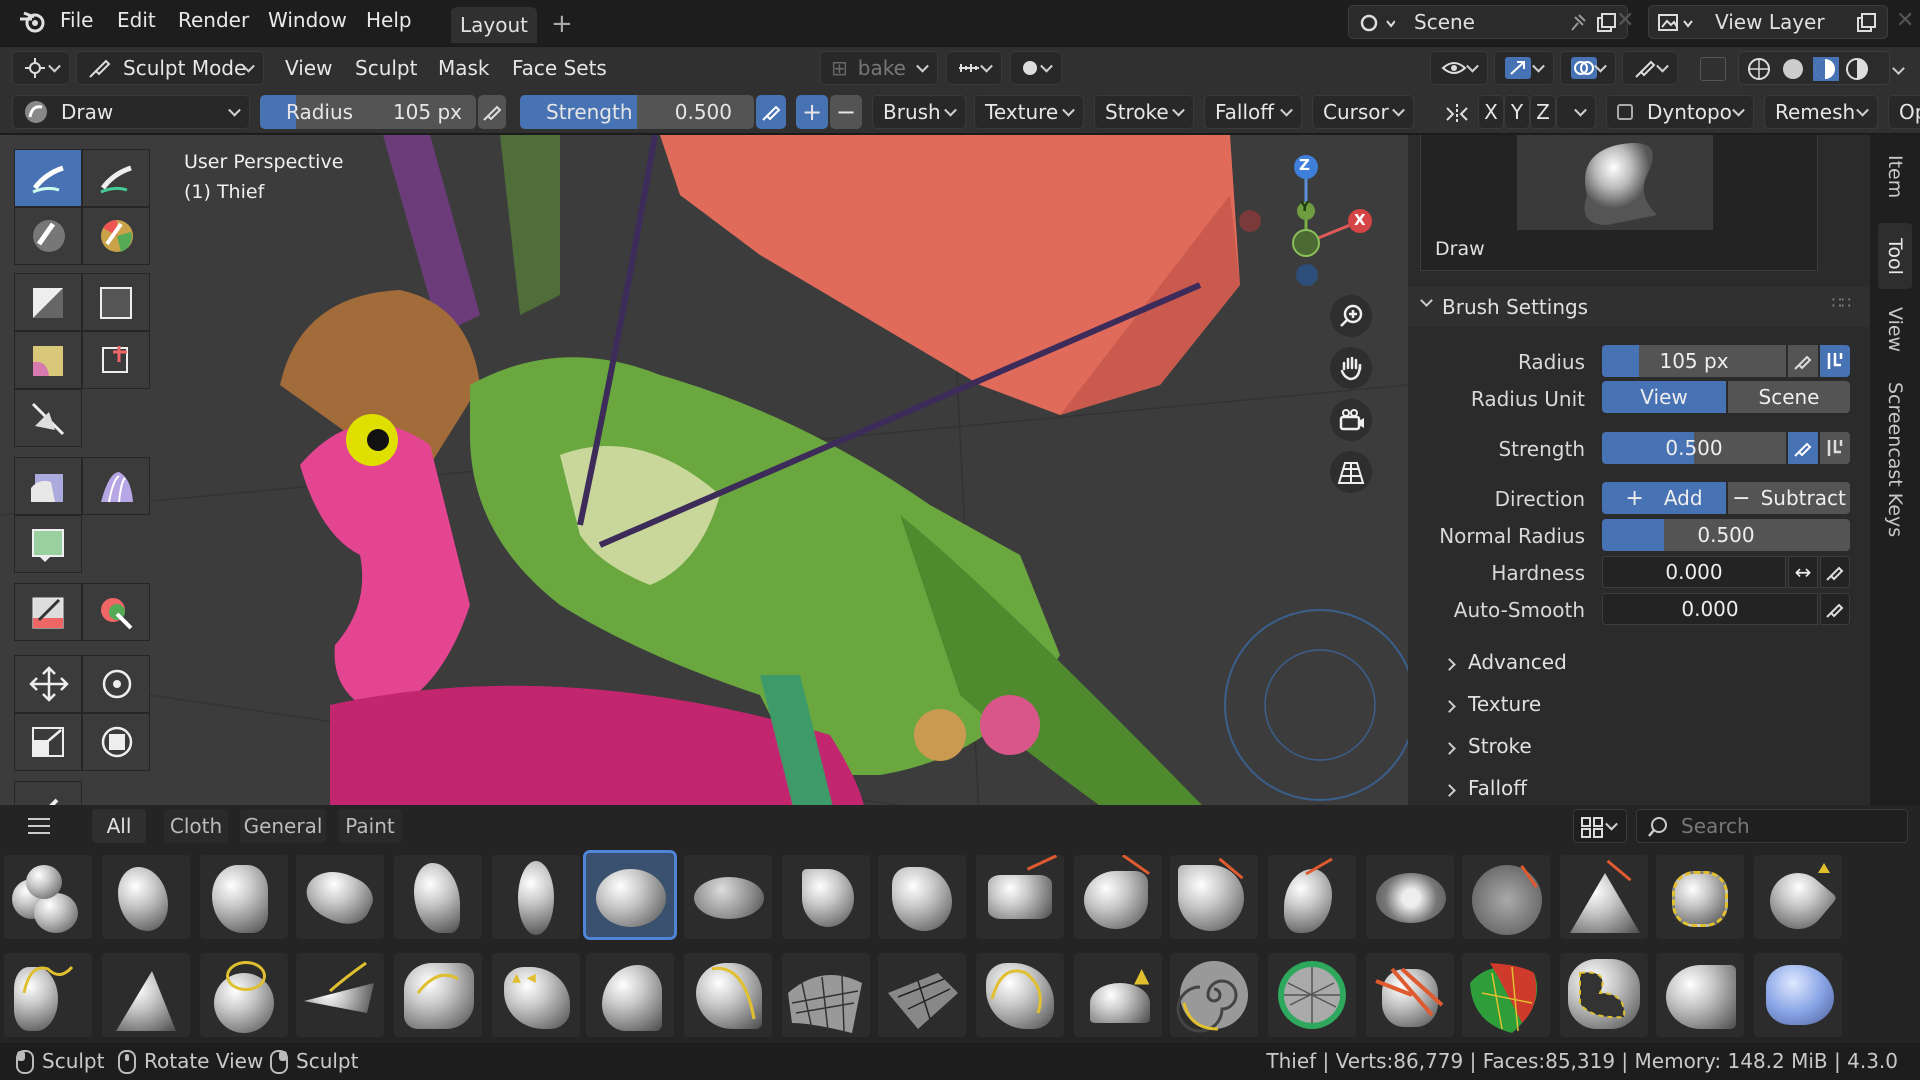 This screenshot has width=1920, height=1080. What do you see at coordinates (1700, 995) in the screenshot?
I see `brush-density` at bounding box center [1700, 995].